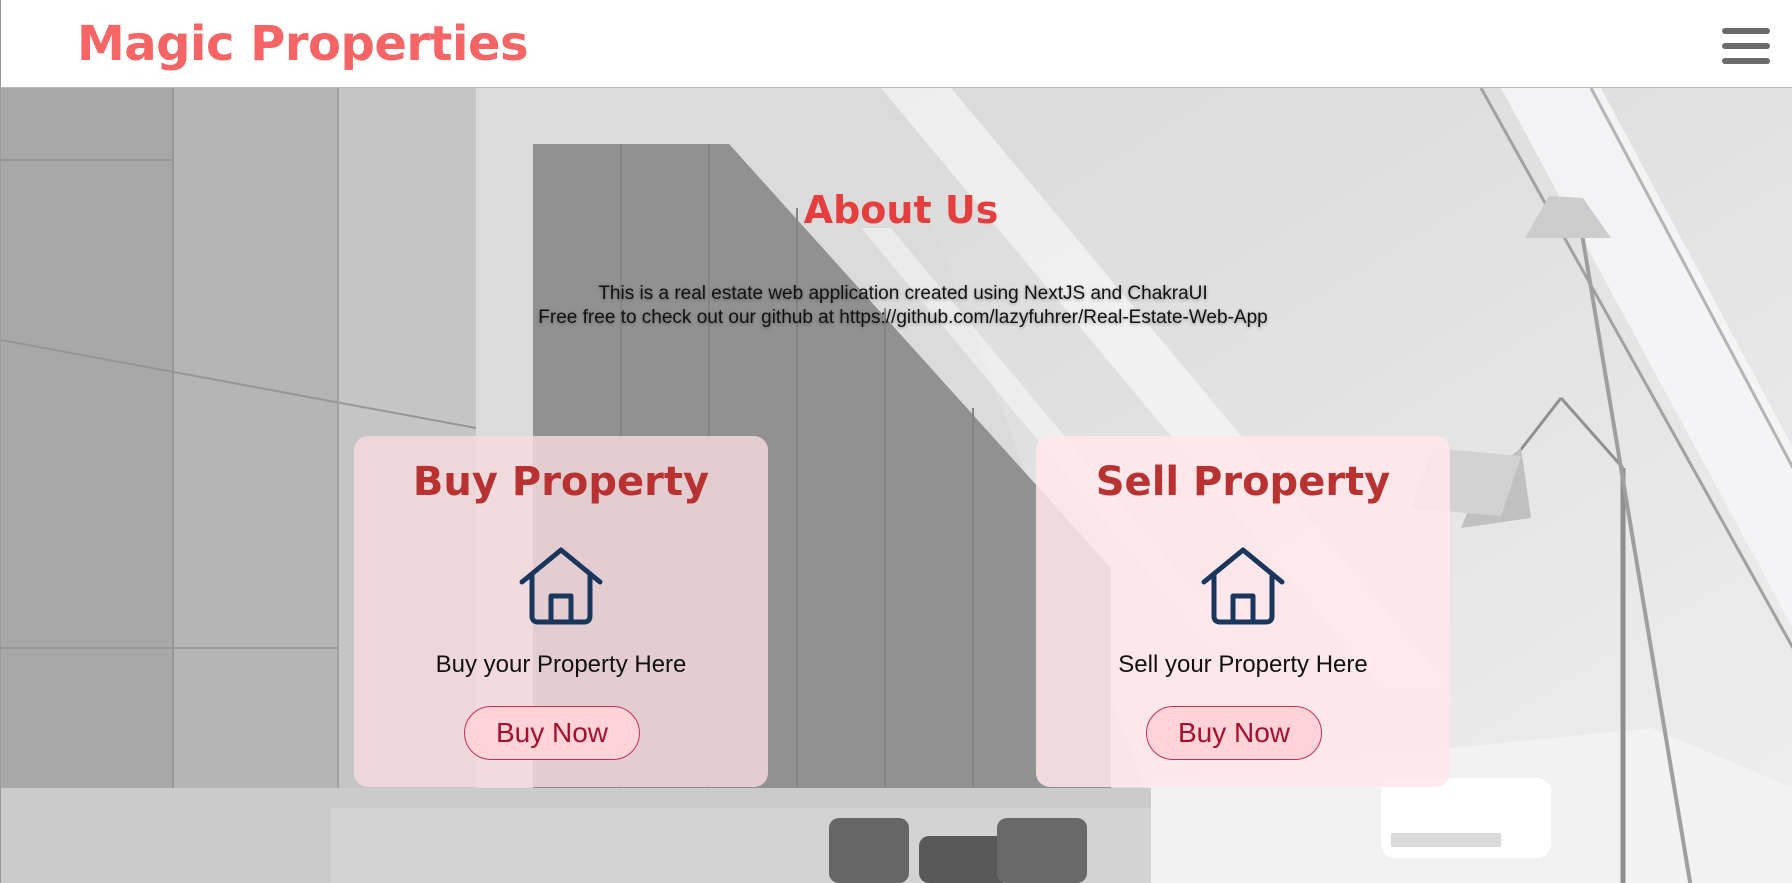 This screenshot has height=883, width=1792. I want to click on navbar: Magic Properties, so click(896, 44).